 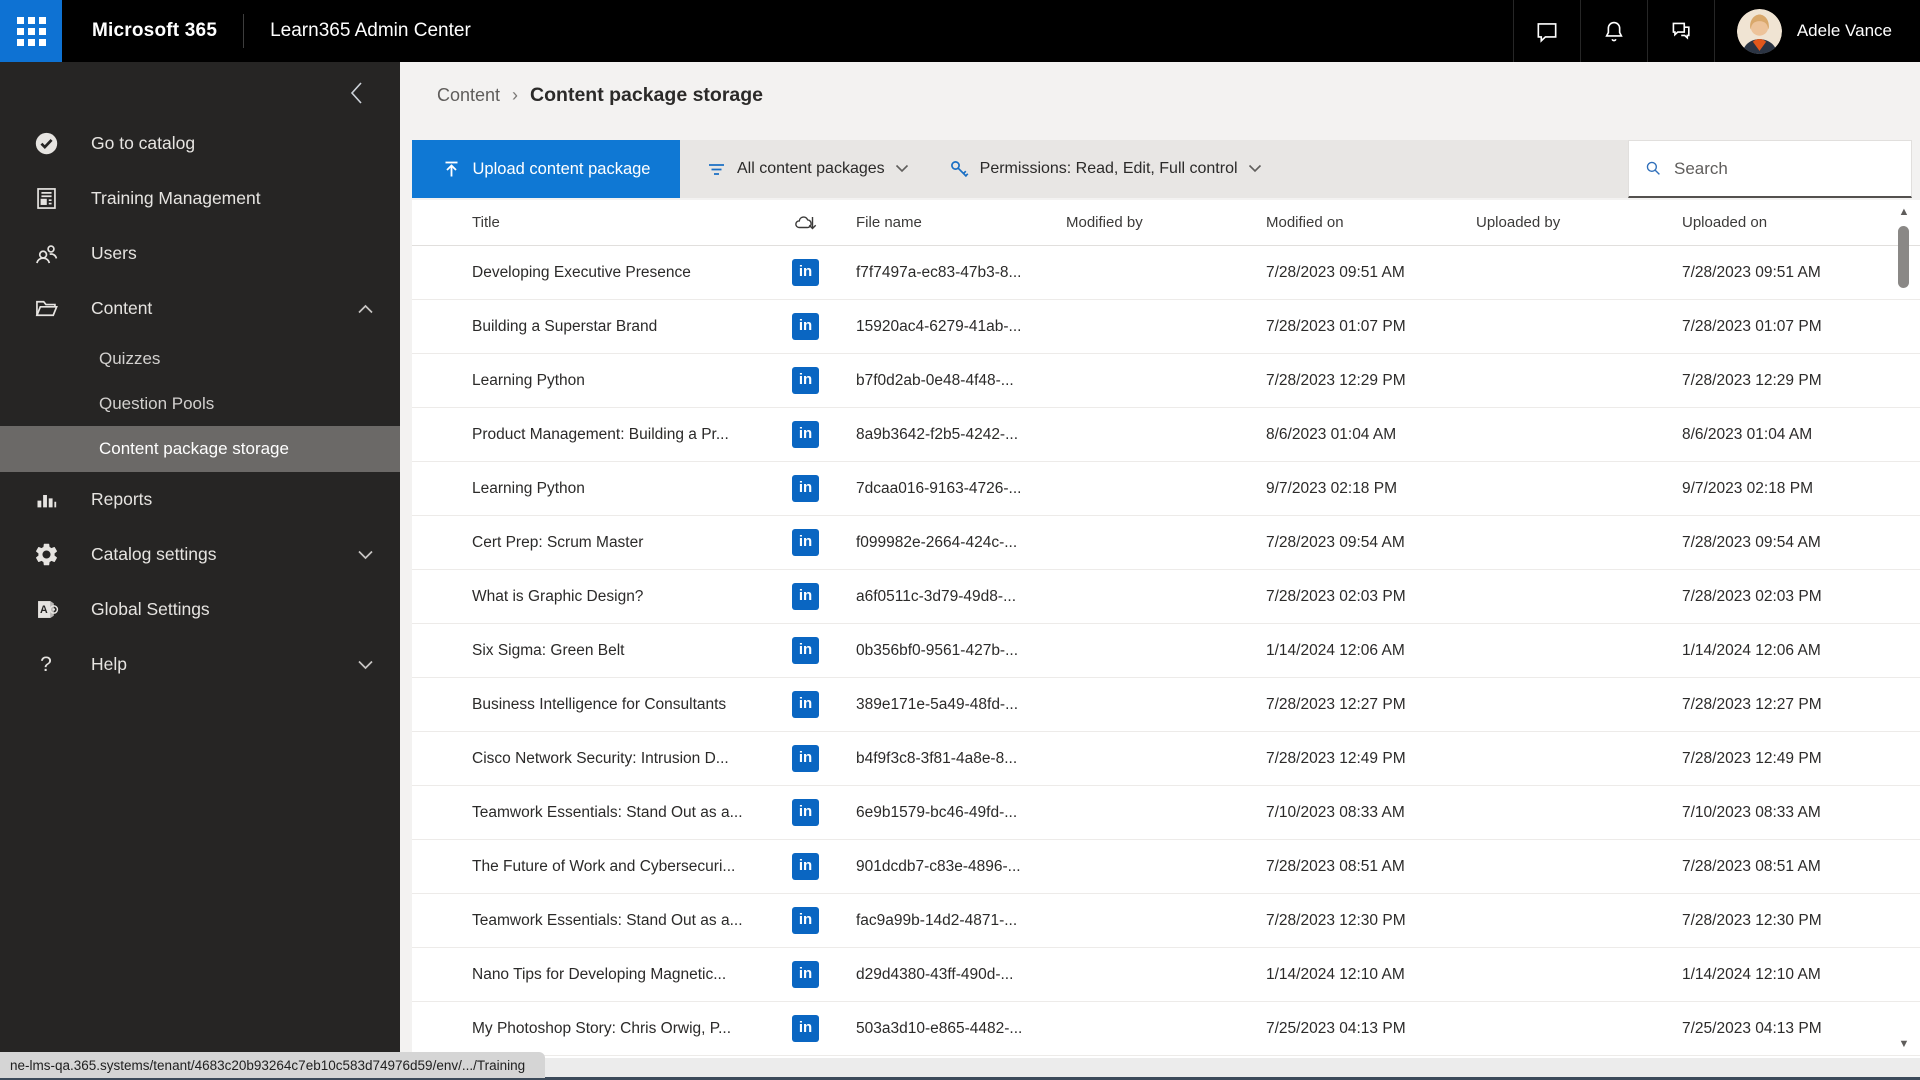 I want to click on breadcrumb-content: Content, so click(x=468, y=95).